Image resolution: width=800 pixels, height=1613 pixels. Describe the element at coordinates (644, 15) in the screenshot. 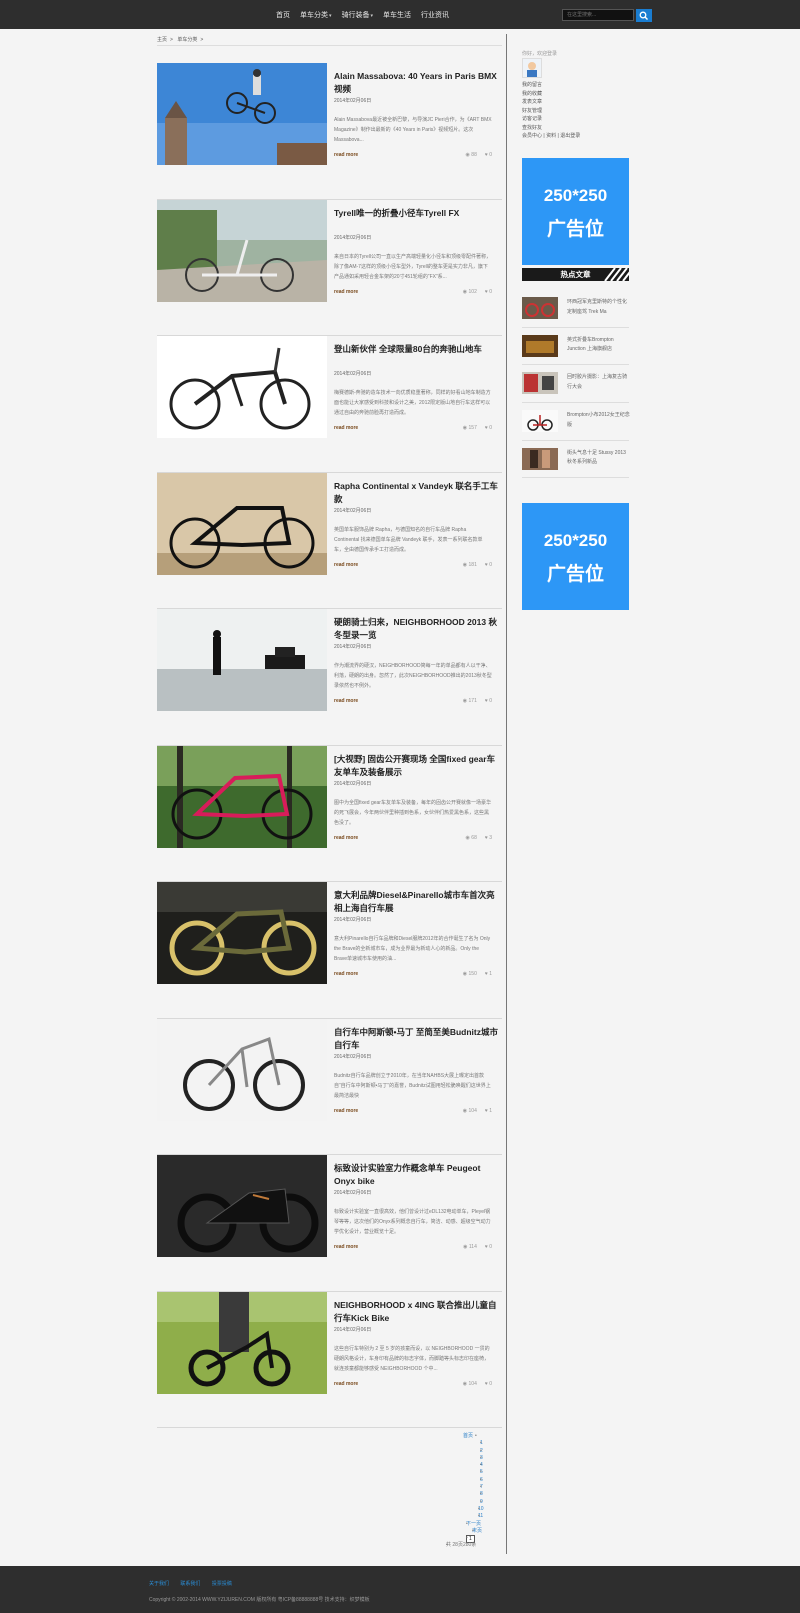

I see `search-button` at that location.